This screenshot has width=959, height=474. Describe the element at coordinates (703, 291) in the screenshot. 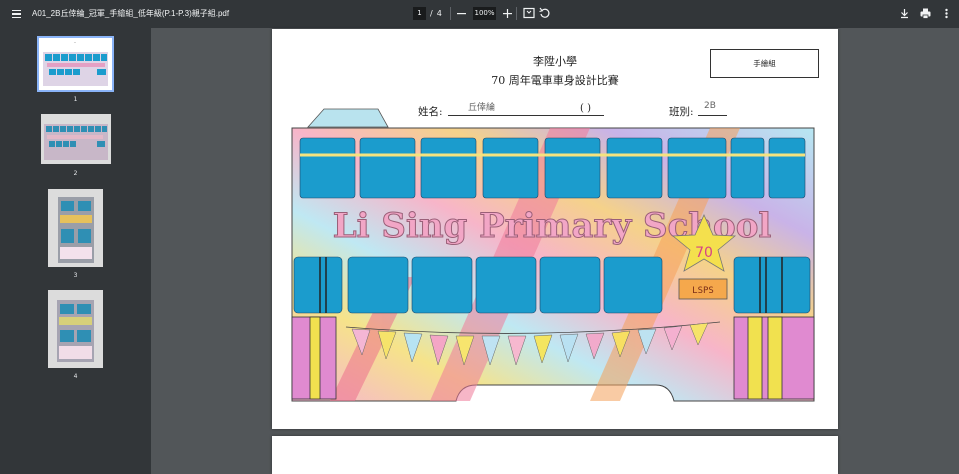

I see `lsps-text: LSPS` at that location.